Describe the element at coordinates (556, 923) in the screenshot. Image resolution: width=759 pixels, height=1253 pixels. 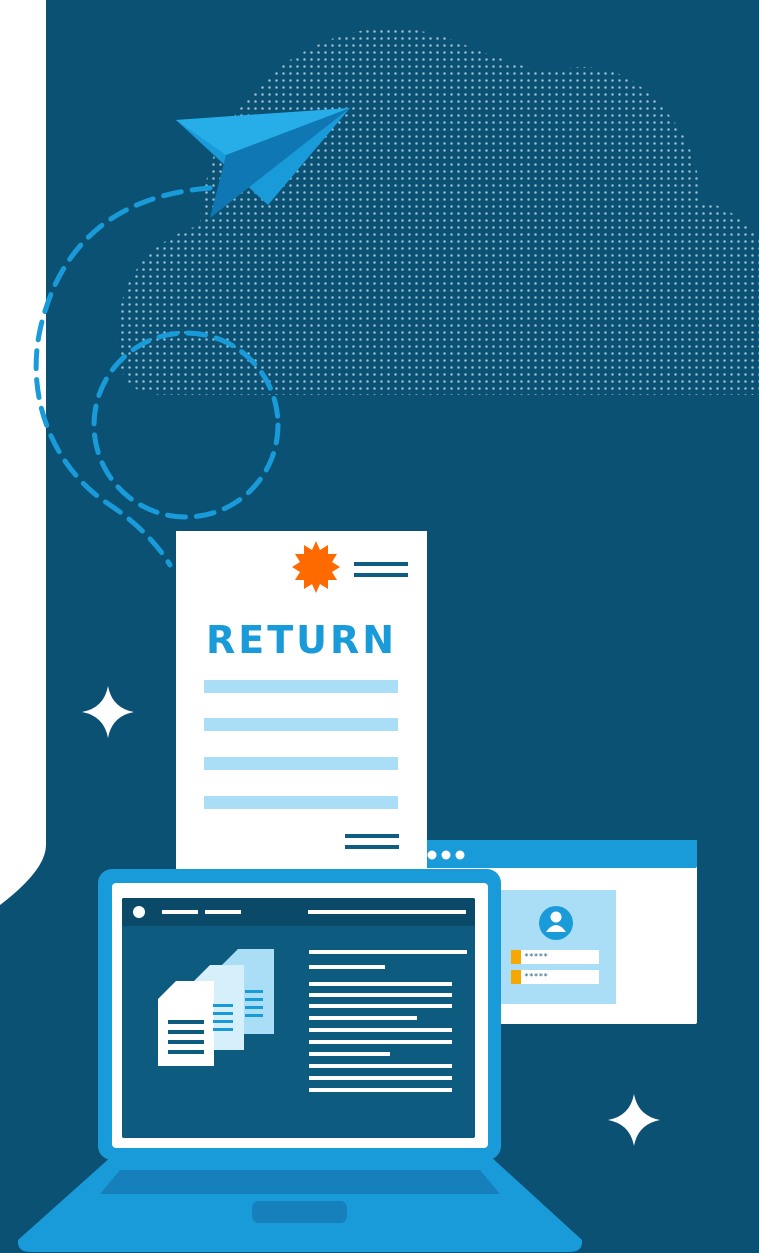
I see `user-avatar-icon` at that location.